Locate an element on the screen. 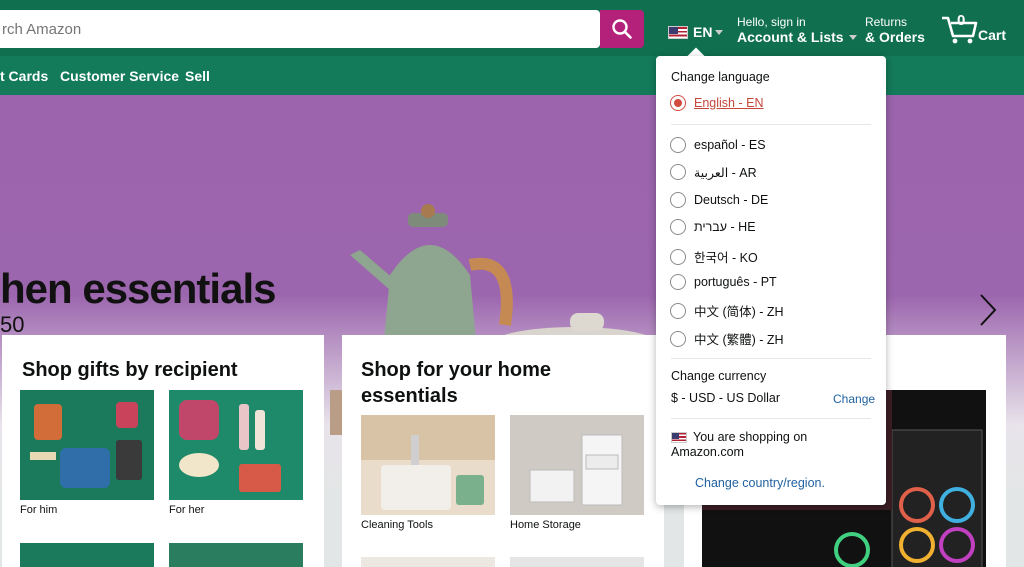  returns-line2: & Orders is located at coordinates (895, 37).